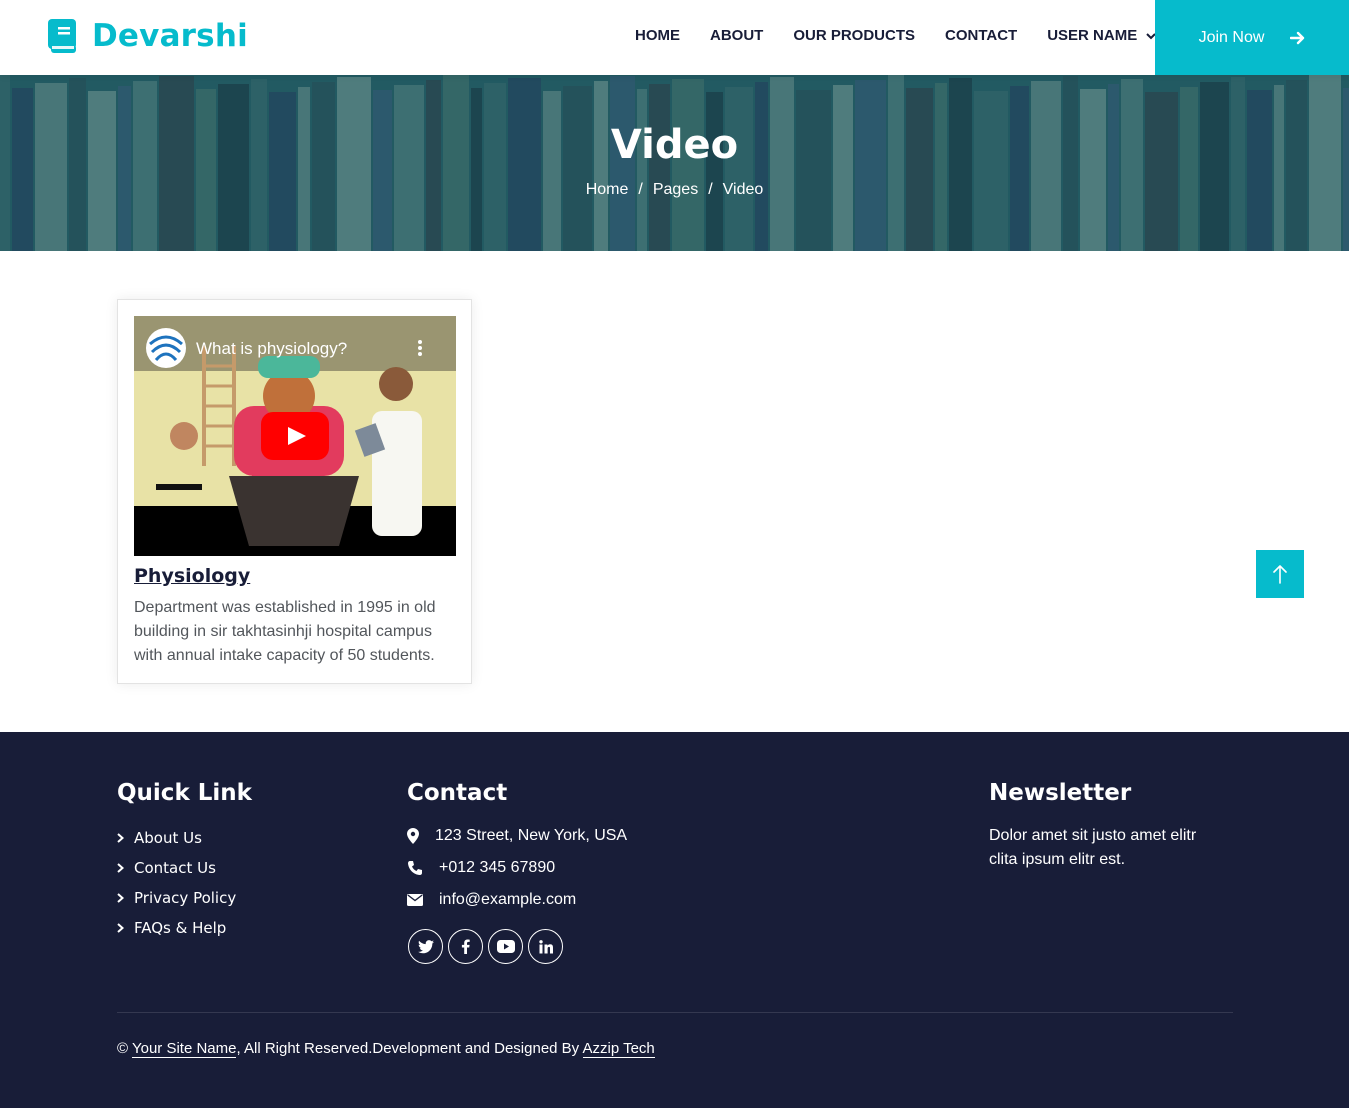 The width and height of the screenshot is (1349, 1108). What do you see at coordinates (175, 868) in the screenshot?
I see `footer-link-label: Contact Us` at bounding box center [175, 868].